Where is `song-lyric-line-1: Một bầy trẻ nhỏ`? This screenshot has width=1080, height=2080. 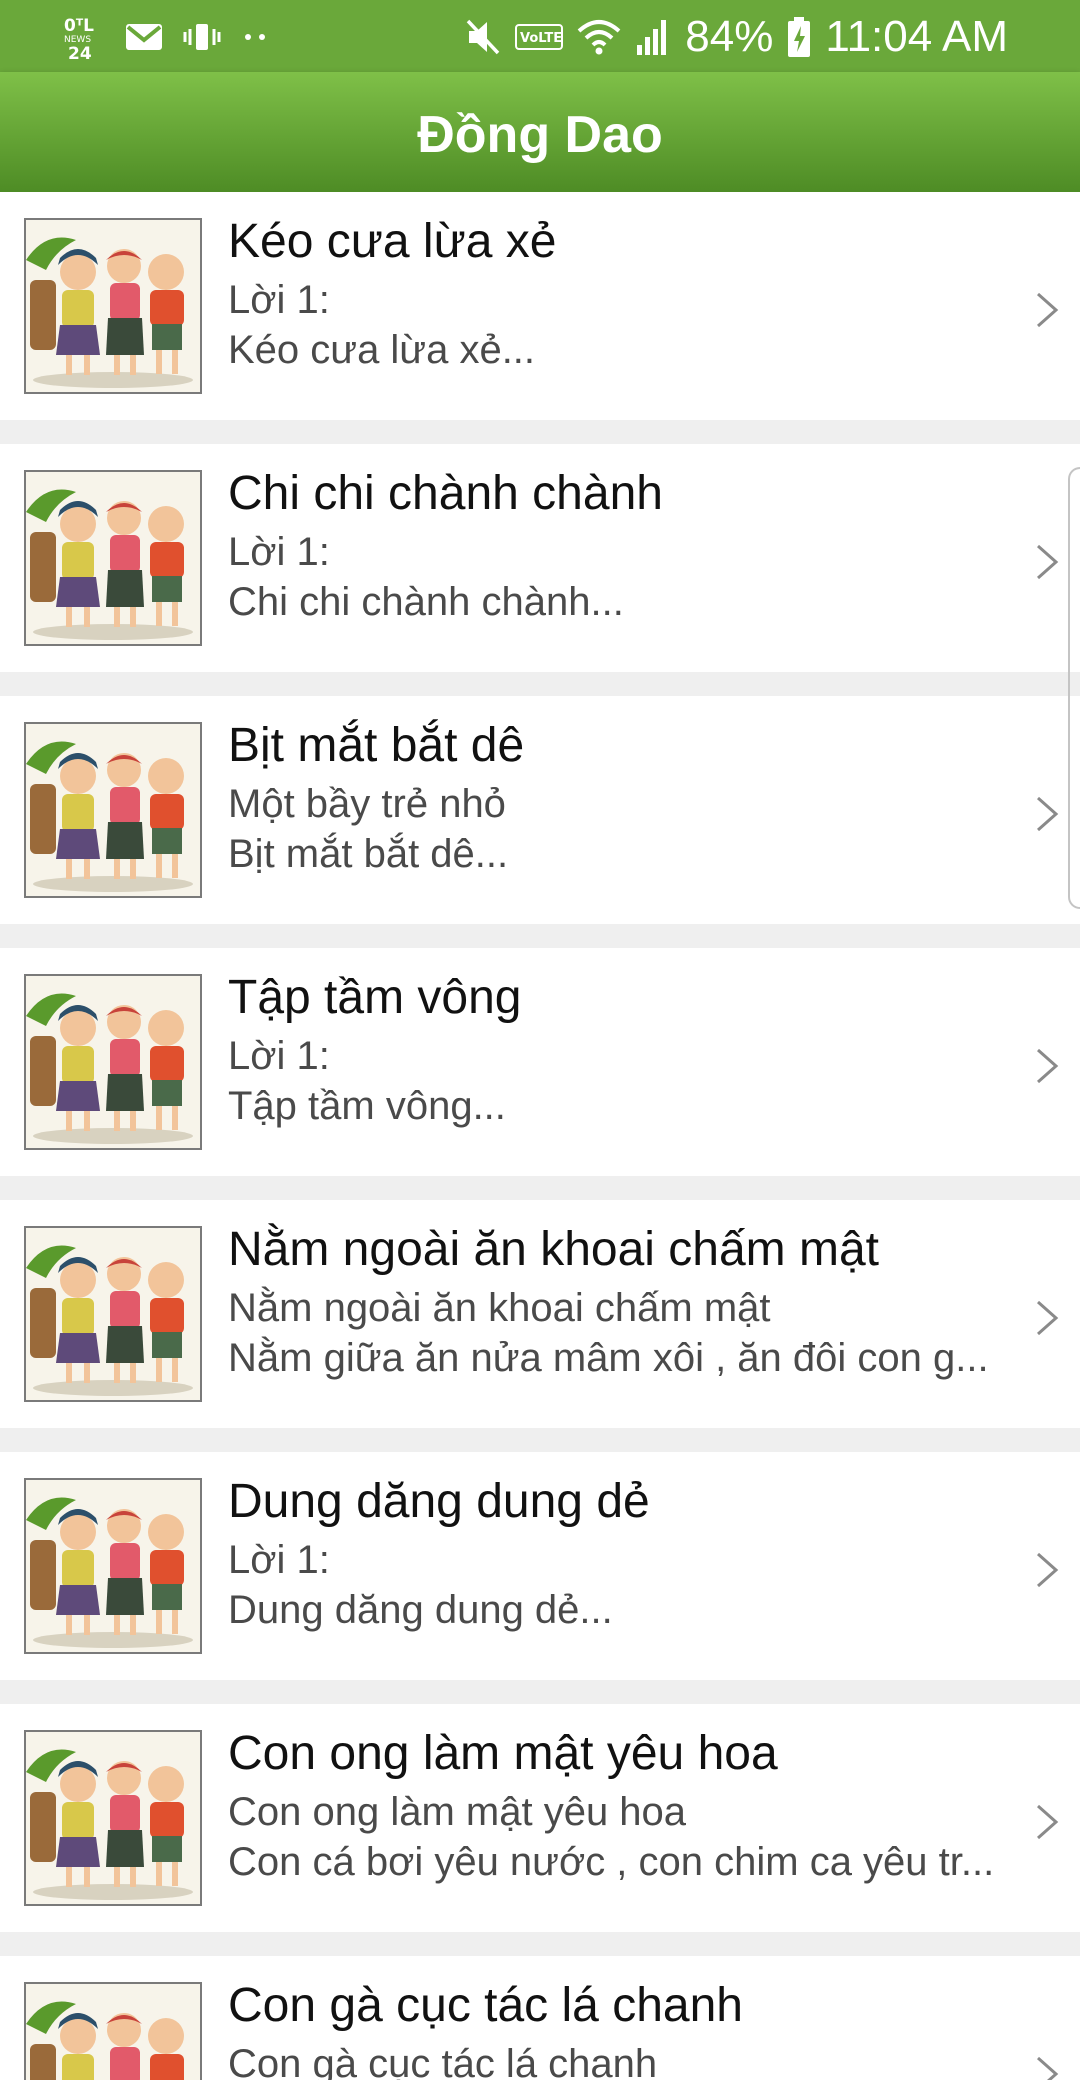 song-lyric-line-1: Một bầy trẻ nhỏ is located at coordinates (367, 804).